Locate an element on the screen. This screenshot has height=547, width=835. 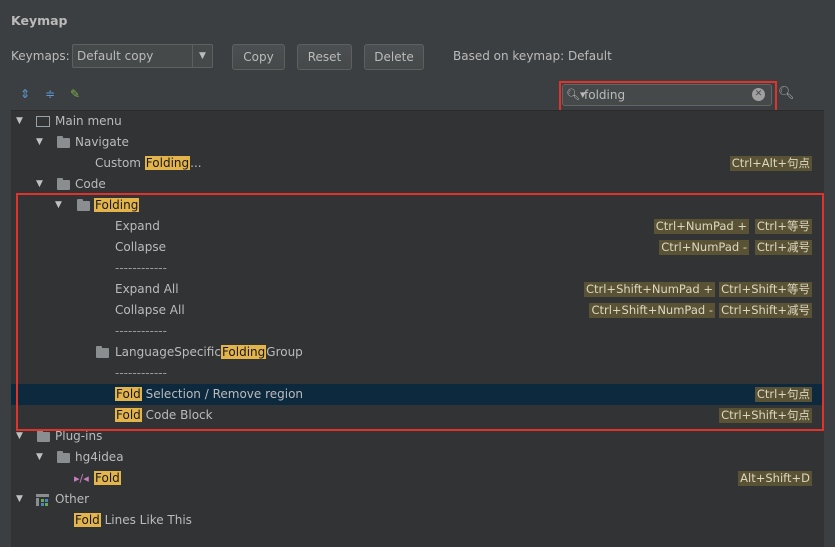
action-icon: ▸/◂ is located at coordinates (81, 478).